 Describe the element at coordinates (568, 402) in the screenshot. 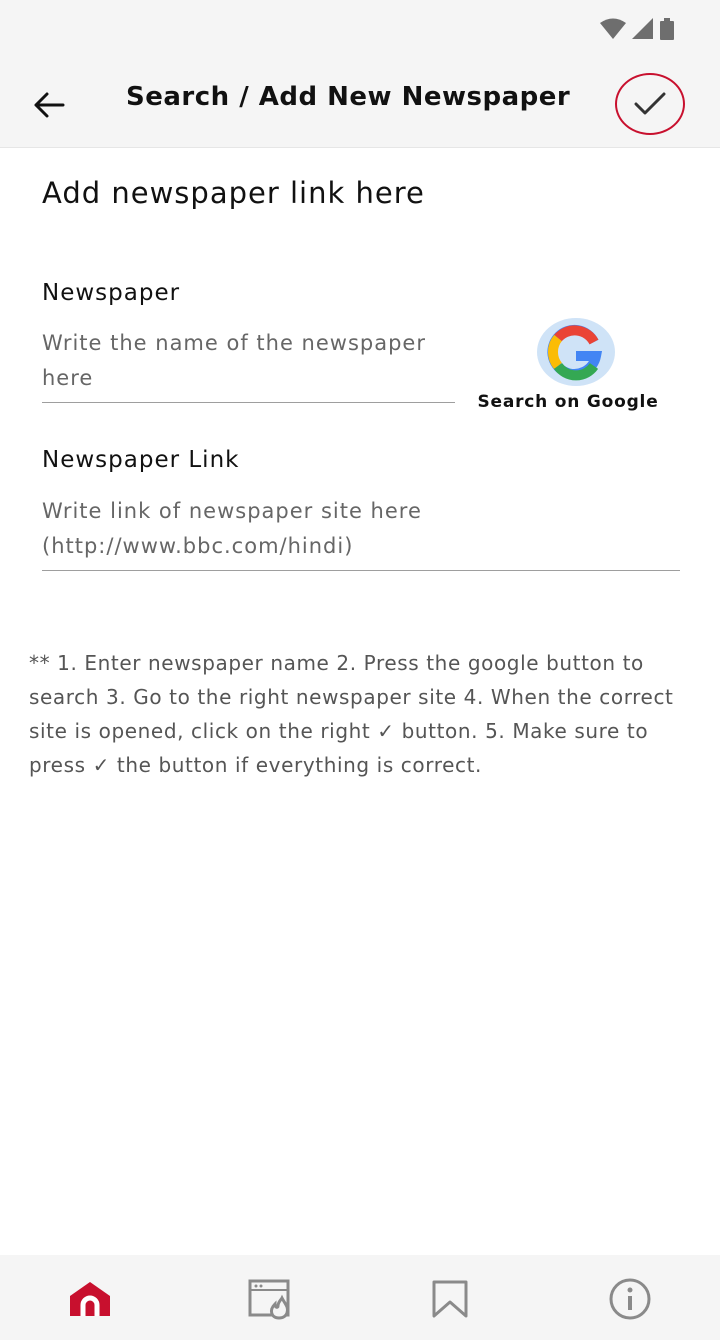

I see `google-button-label: Search on Google` at that location.